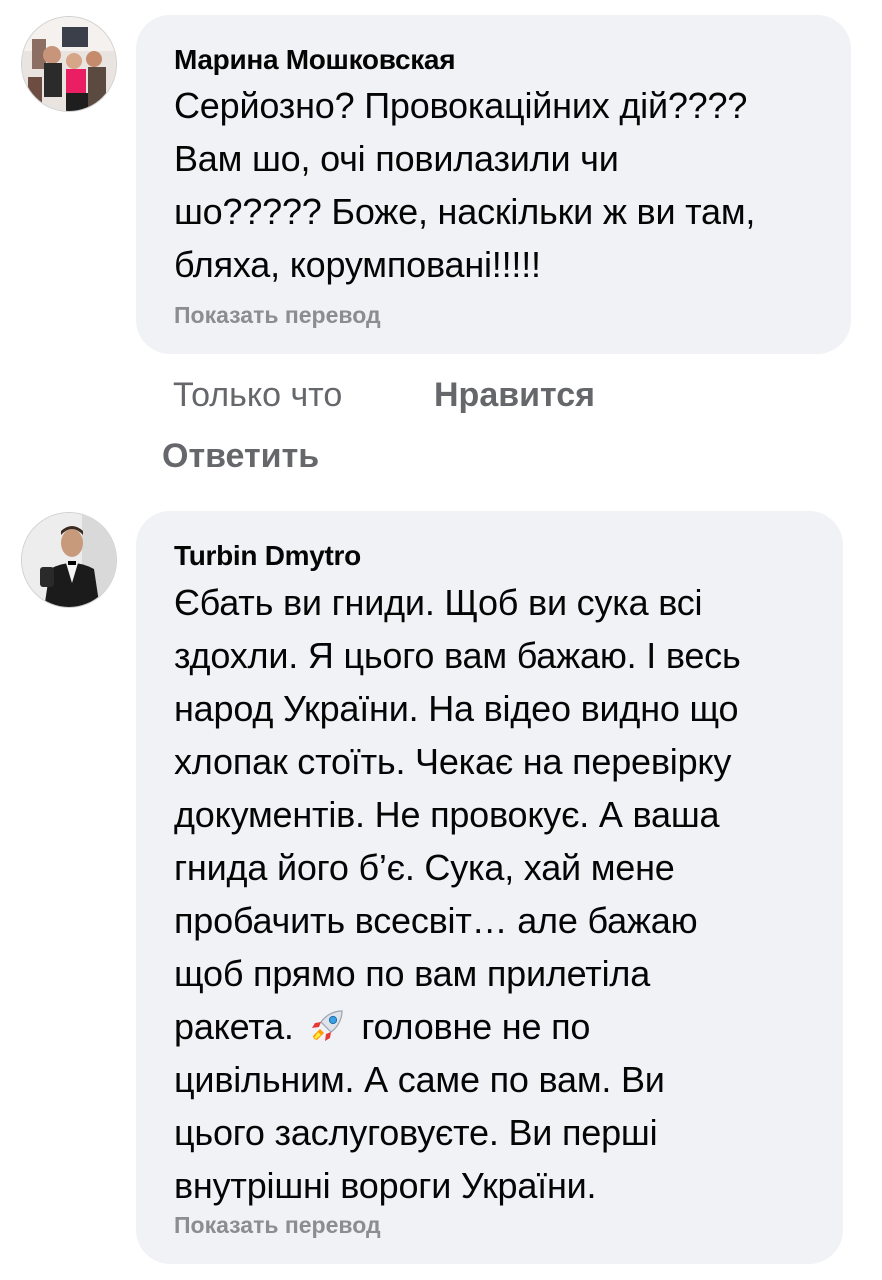  I want to click on comment-line: Вам шо, очі повилазили чи, so click(396, 158).